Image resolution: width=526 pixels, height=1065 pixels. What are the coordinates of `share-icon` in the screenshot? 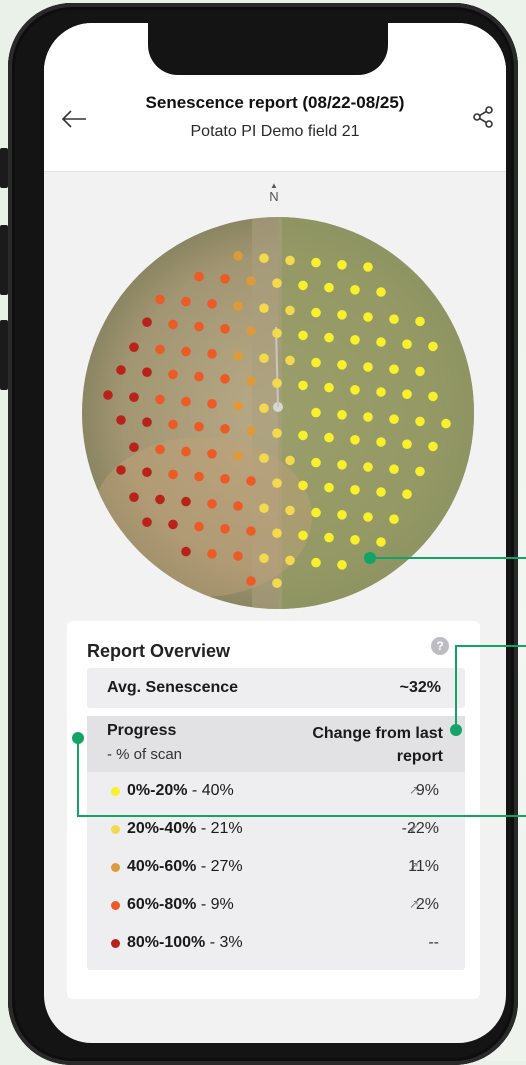 It's located at (483, 117).